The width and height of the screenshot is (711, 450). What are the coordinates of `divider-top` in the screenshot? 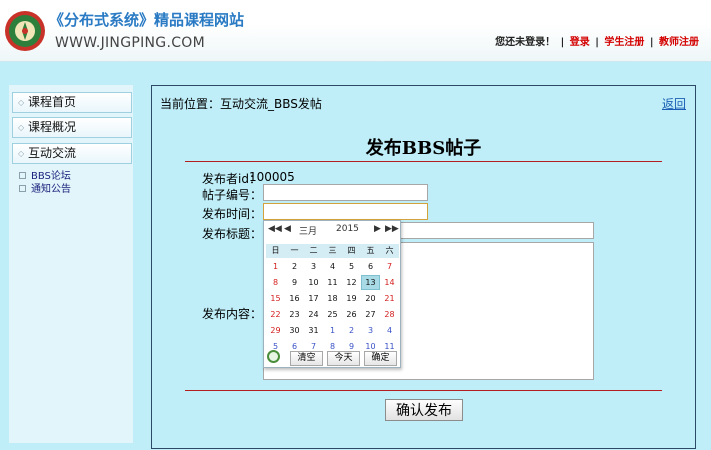 It's located at (423, 161).